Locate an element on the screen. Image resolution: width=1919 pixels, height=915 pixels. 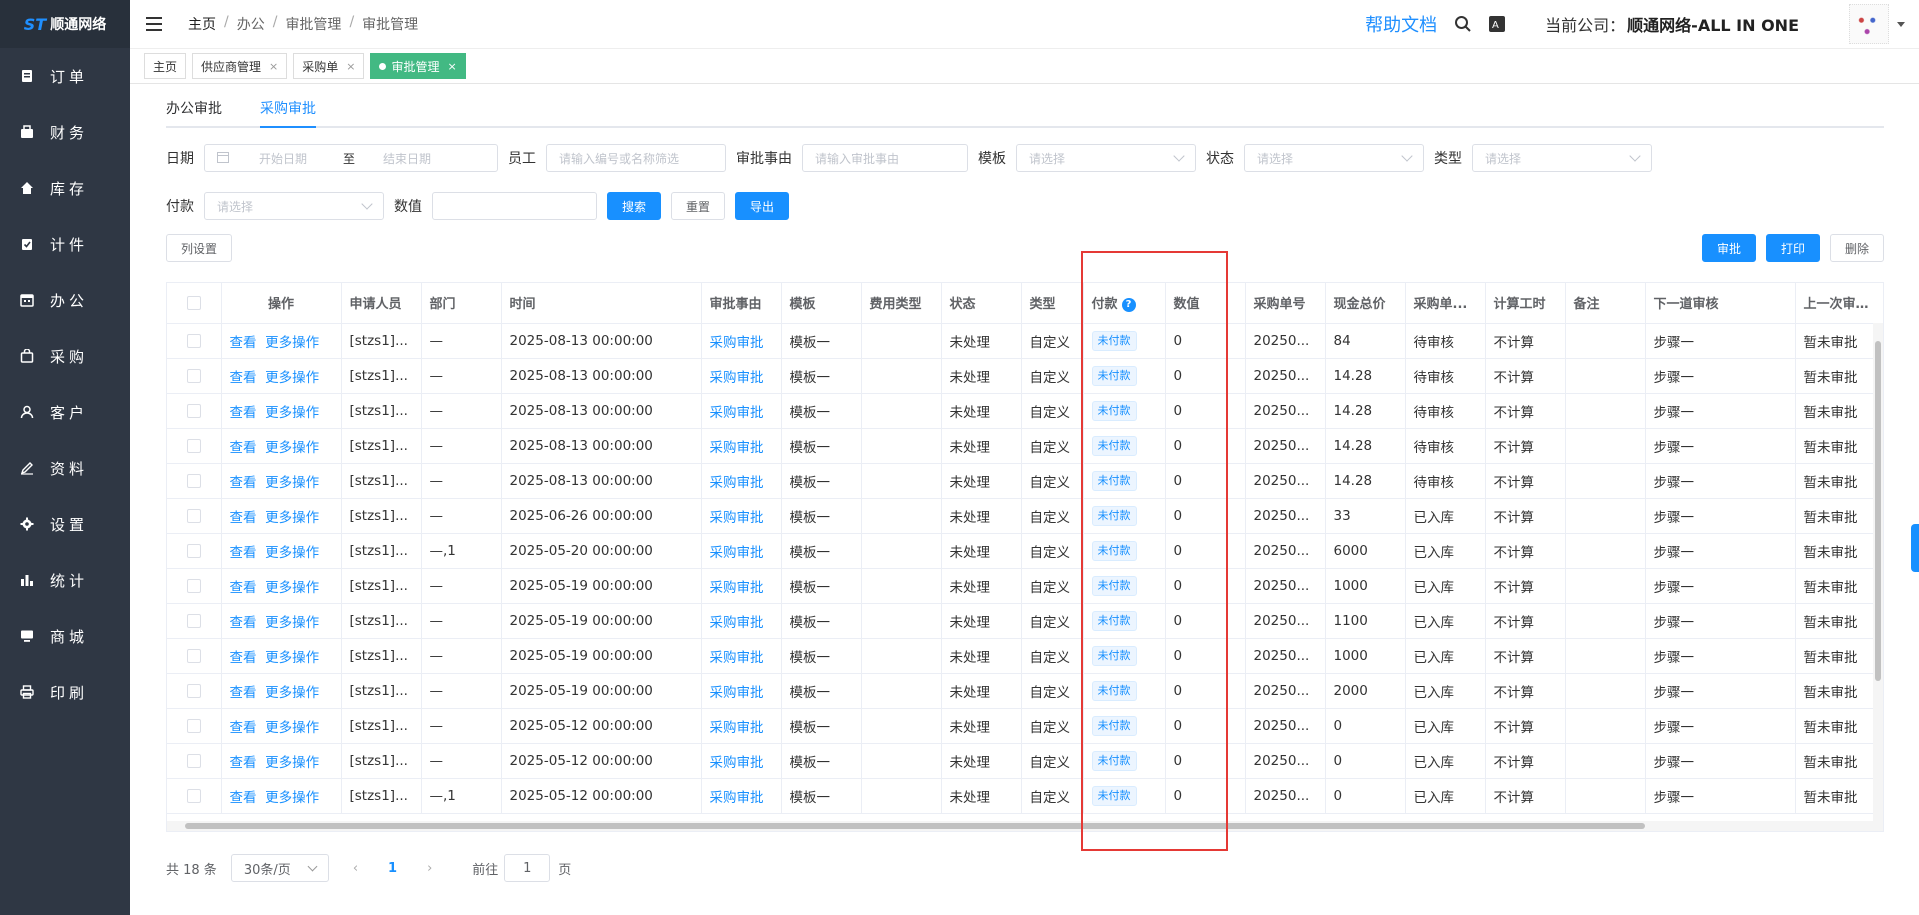
sidebar-item: 客户 is located at coordinates (65, 412).